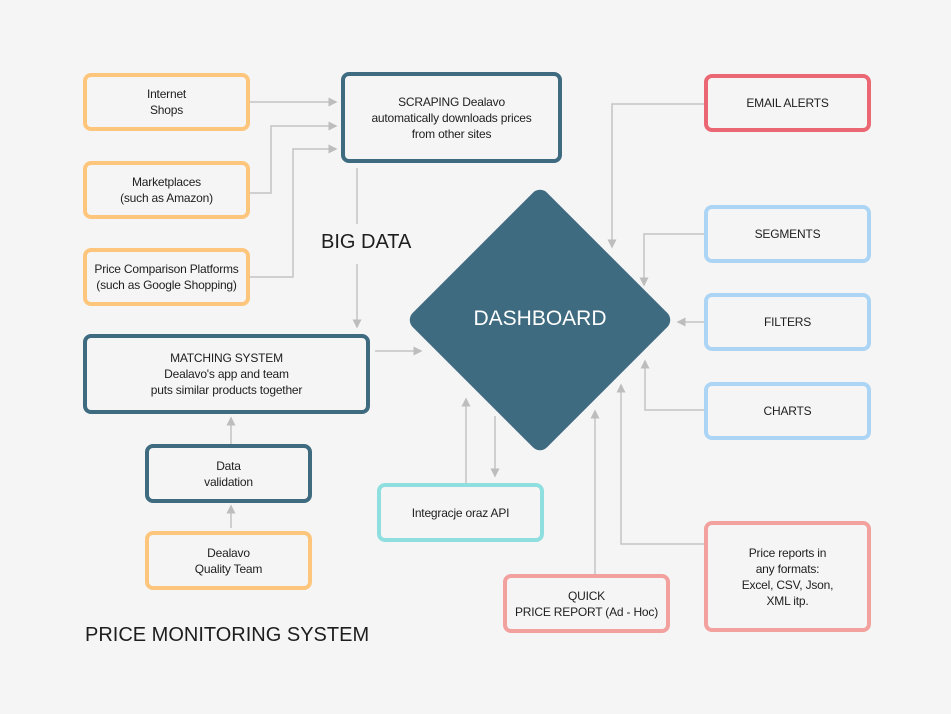  I want to click on feature-label: SEGMENTS, so click(787, 234).